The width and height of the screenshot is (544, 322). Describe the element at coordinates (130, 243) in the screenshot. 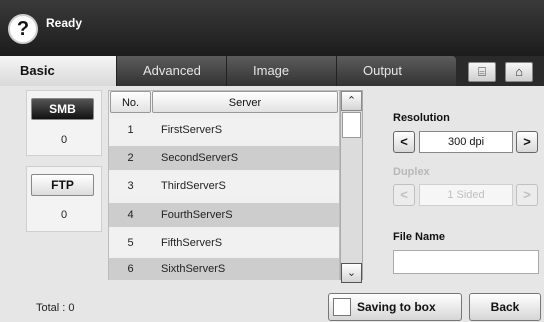

I see `row-number: 5` at that location.